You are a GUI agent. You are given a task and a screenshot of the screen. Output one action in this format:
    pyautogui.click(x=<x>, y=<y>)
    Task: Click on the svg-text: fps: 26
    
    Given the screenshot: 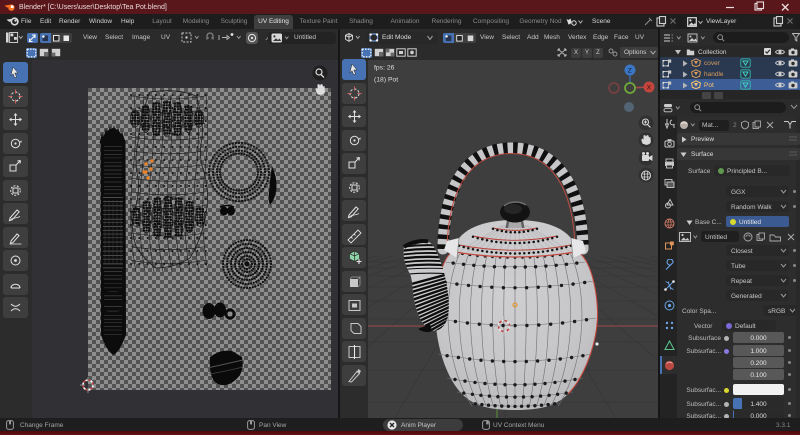 What is the action you would take?
    pyautogui.click(x=384, y=68)
    